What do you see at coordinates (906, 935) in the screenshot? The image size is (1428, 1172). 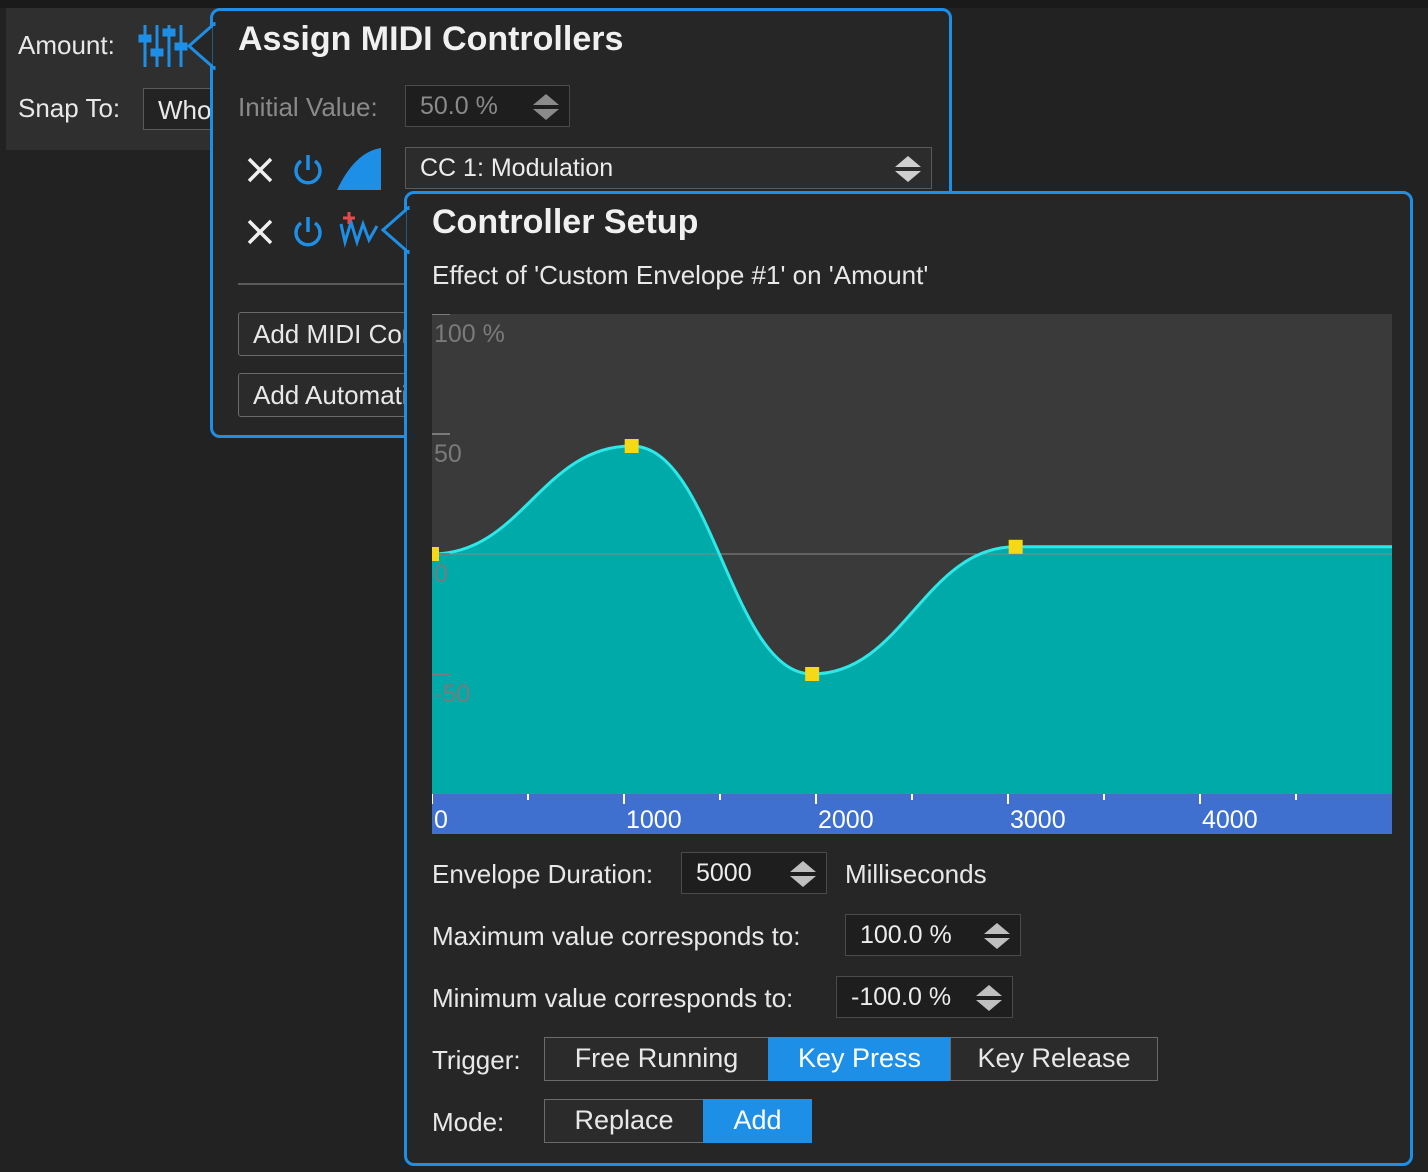 I see `max-value: 100.0 %` at bounding box center [906, 935].